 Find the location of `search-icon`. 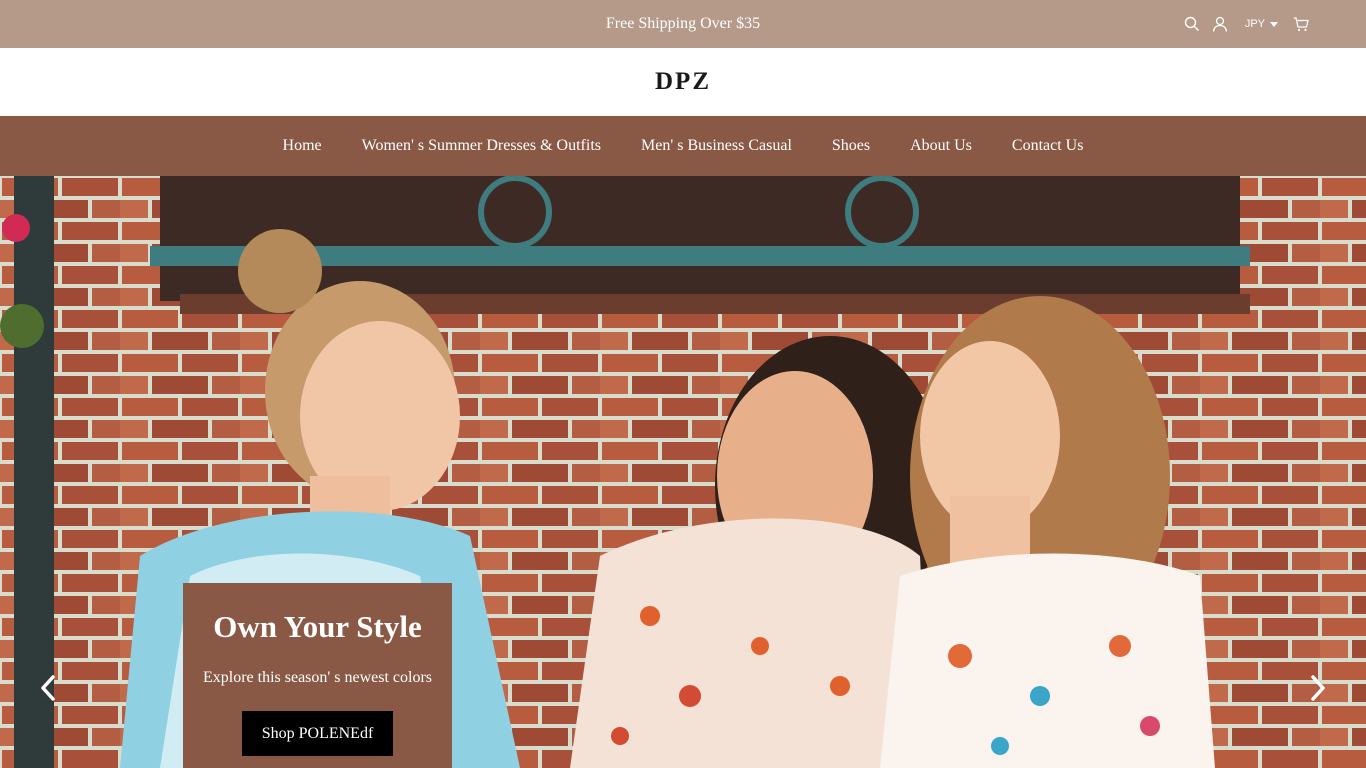

search-icon is located at coordinates (1192, 24).